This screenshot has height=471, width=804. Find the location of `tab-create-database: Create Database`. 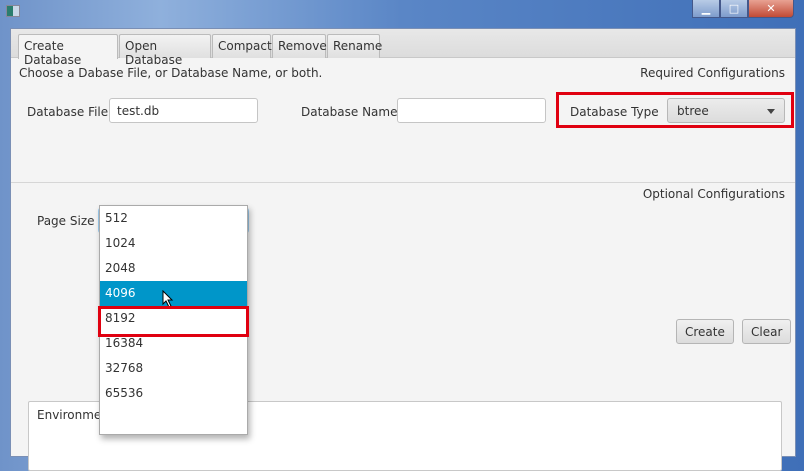

tab-create-database: Create Database is located at coordinates (68, 50).